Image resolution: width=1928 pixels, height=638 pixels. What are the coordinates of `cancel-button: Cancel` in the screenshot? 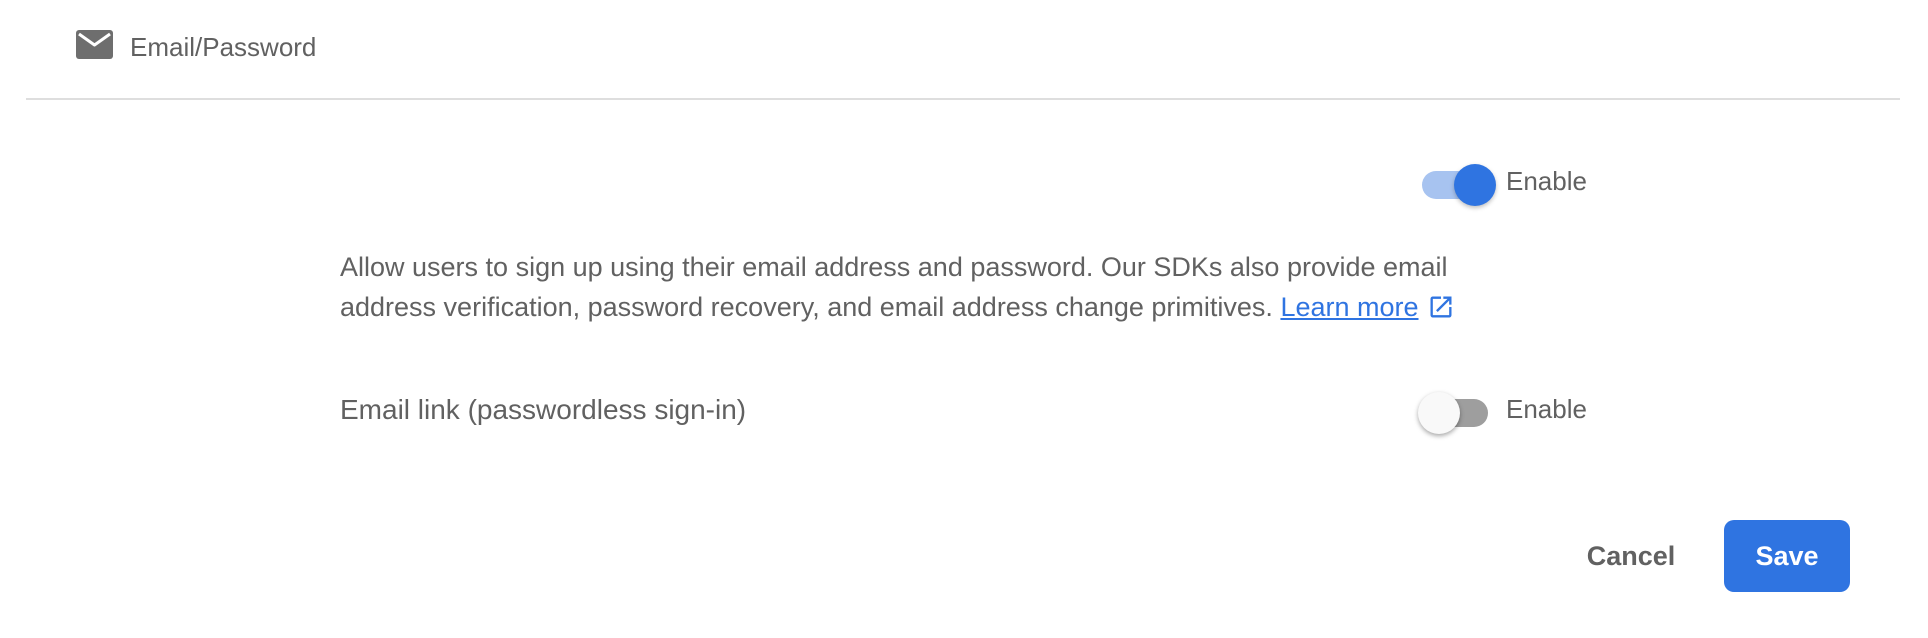 It's located at (1631, 556).